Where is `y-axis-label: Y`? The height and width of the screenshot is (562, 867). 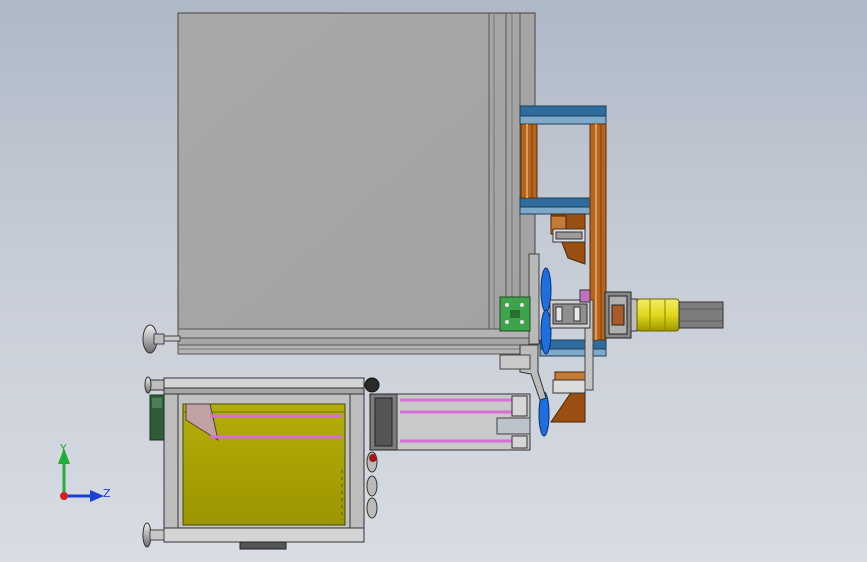
y-axis-label: Y is located at coordinates (63, 448).